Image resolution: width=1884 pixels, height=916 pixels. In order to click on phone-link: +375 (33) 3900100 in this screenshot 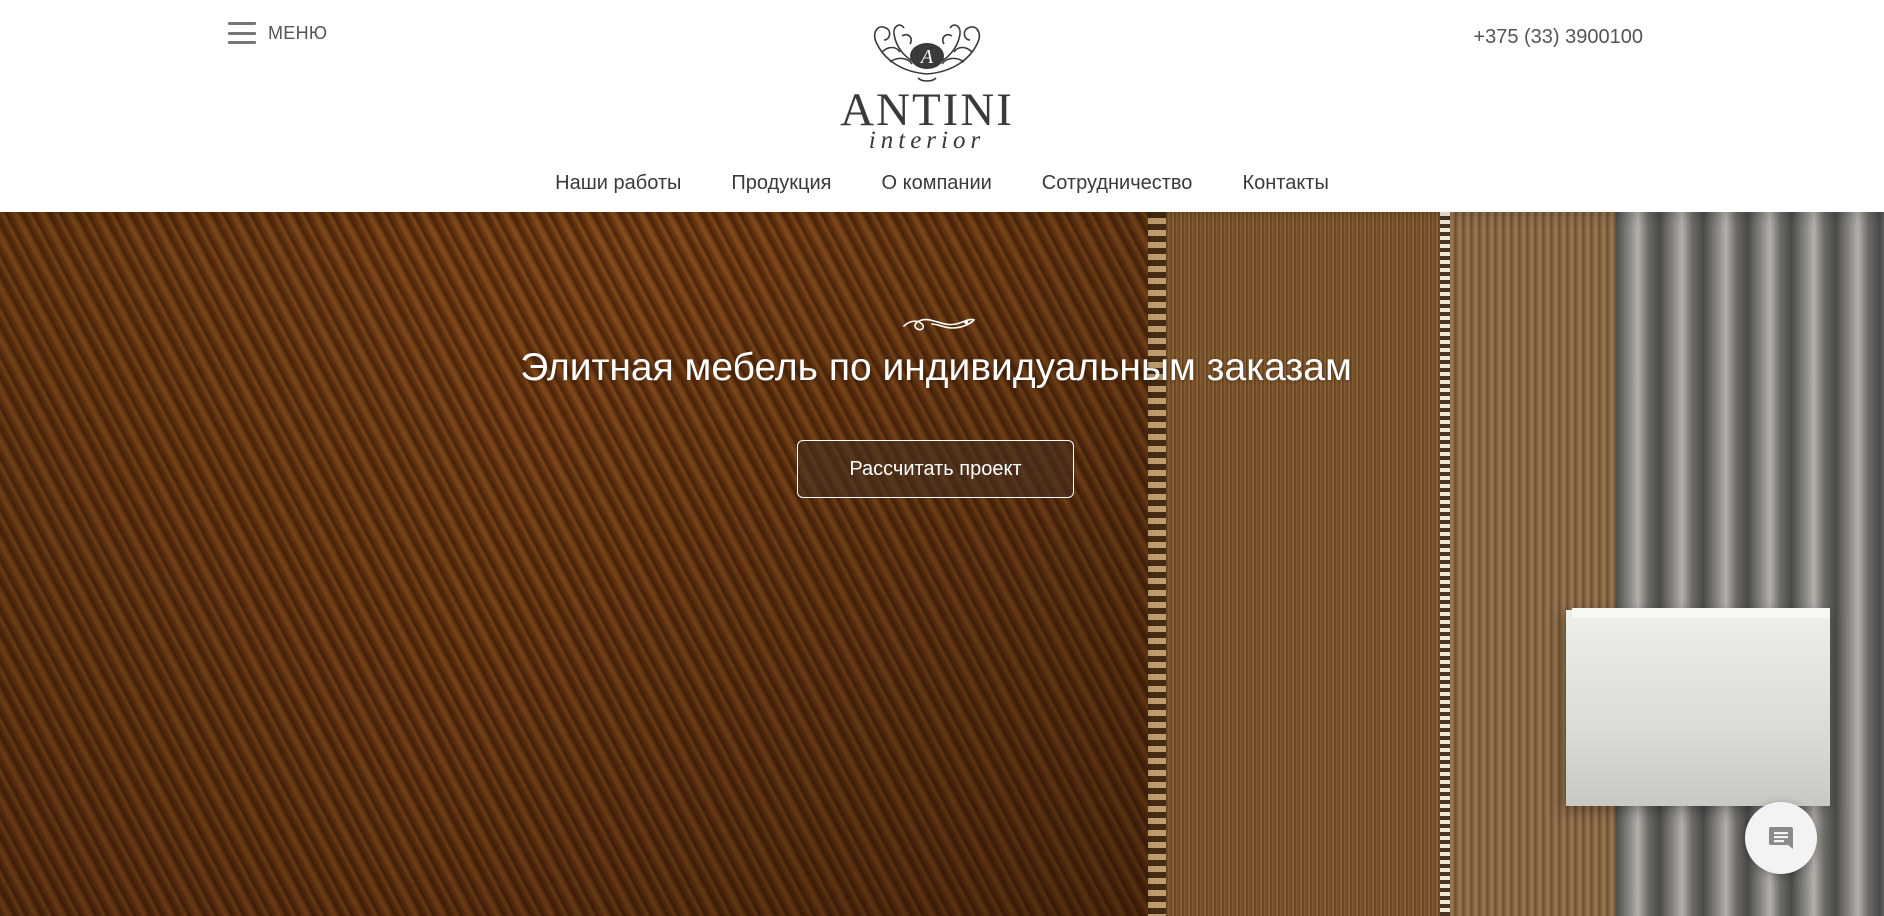, I will do `click(1558, 37)`.